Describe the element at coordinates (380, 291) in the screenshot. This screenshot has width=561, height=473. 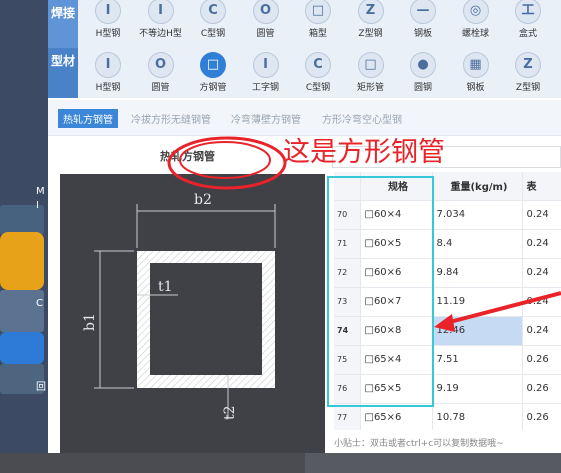
I see `highlight-box` at that location.